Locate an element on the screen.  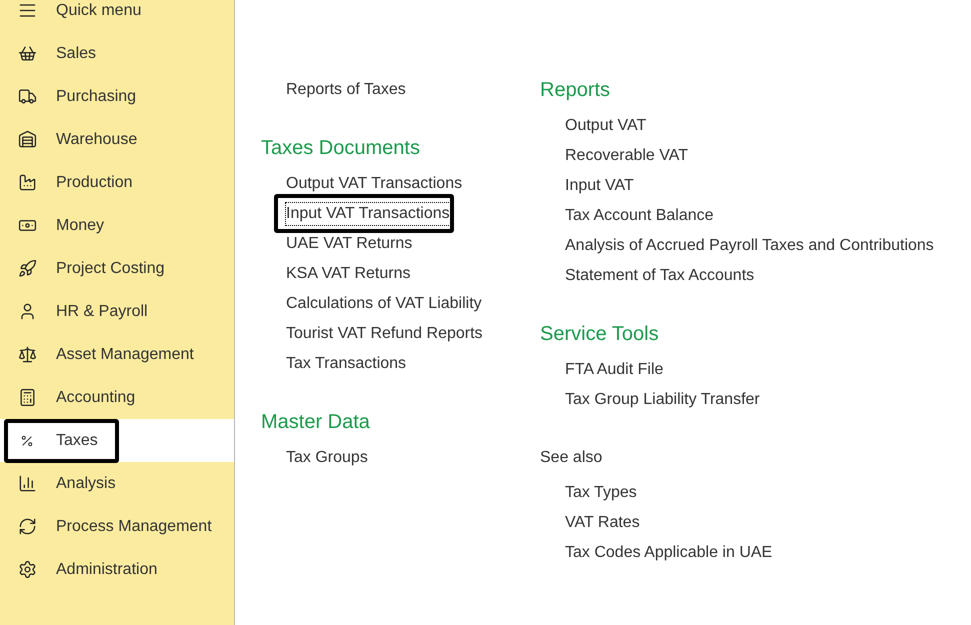
factory-icon is located at coordinates (27, 182).